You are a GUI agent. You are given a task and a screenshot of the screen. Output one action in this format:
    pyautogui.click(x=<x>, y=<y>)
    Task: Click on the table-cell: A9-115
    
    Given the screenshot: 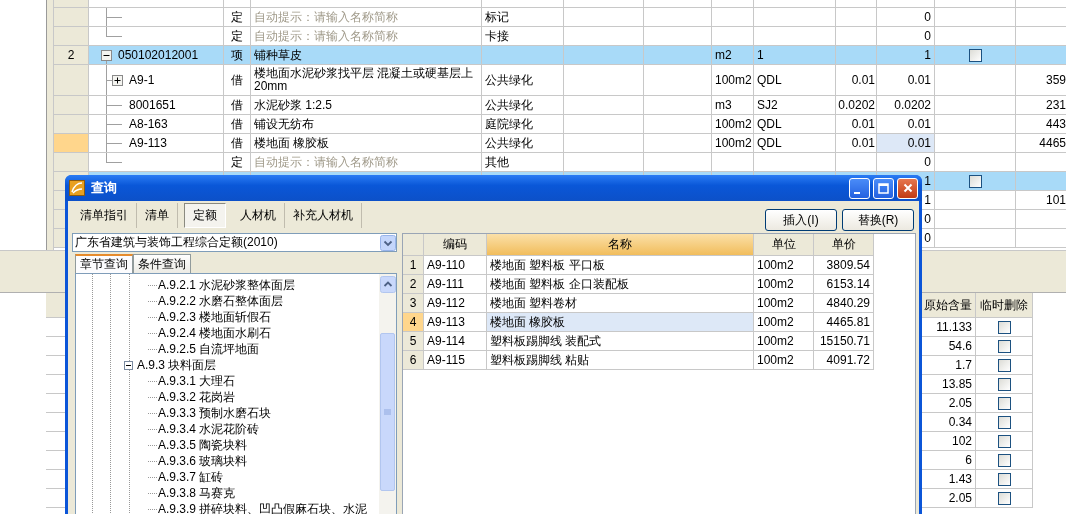 What is the action you would take?
    pyautogui.click(x=455, y=360)
    